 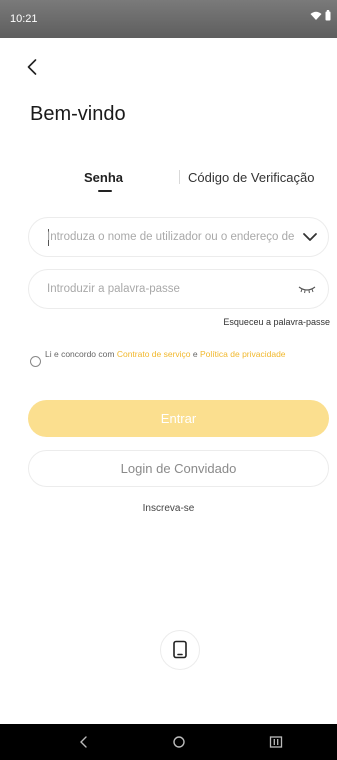 What do you see at coordinates (103, 177) in the screenshot?
I see `tab-password: Senha` at bounding box center [103, 177].